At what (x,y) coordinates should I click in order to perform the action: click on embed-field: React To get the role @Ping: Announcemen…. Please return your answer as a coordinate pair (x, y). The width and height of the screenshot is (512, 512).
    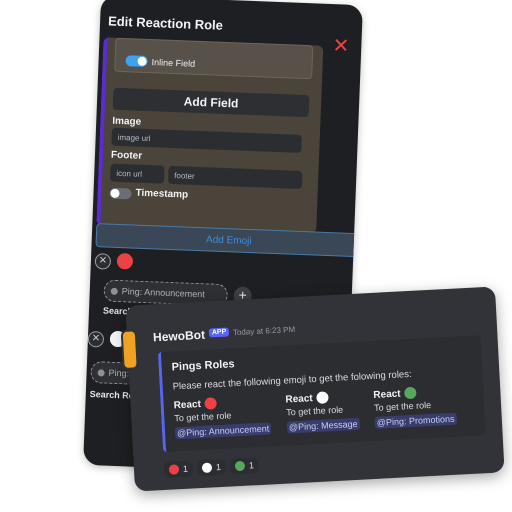
    Looking at the image, I should click on (222, 417).